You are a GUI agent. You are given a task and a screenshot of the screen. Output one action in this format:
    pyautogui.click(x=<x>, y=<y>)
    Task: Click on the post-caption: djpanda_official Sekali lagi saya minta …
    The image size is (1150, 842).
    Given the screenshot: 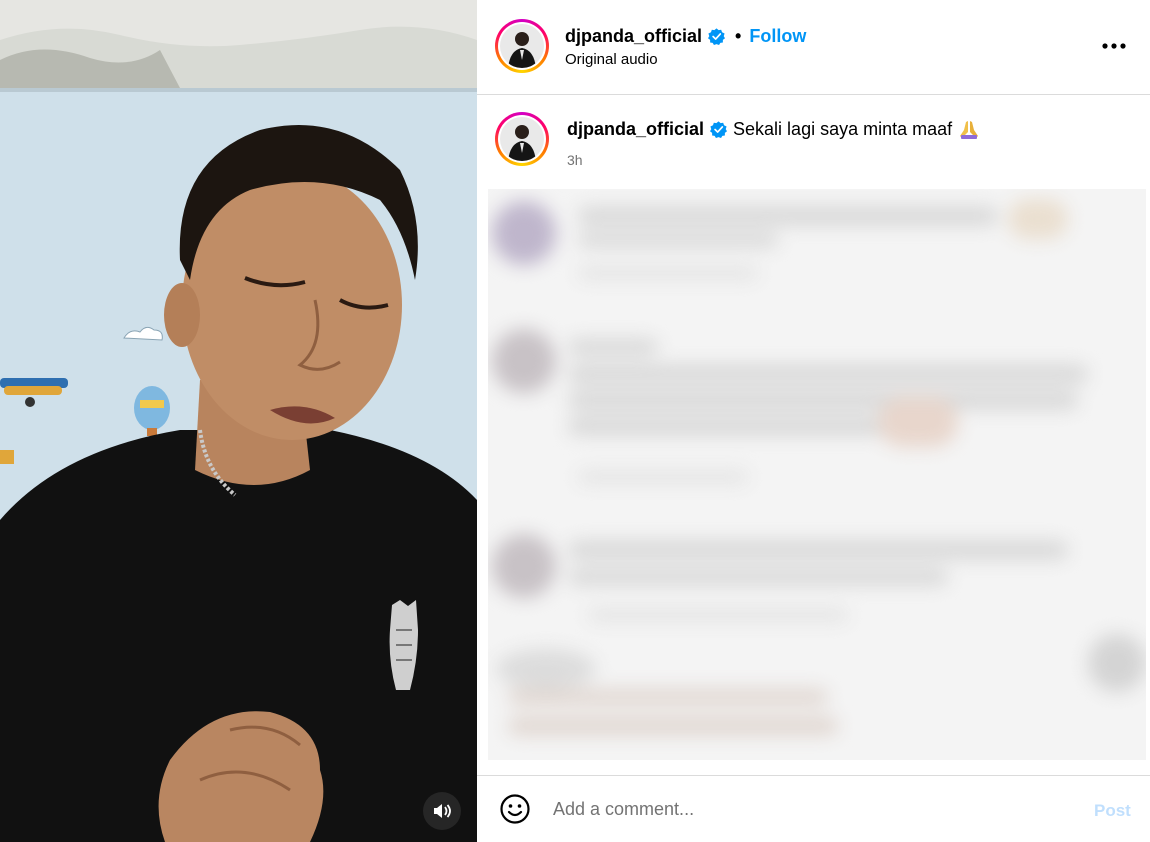 What is the action you would take?
    pyautogui.click(x=813, y=141)
    